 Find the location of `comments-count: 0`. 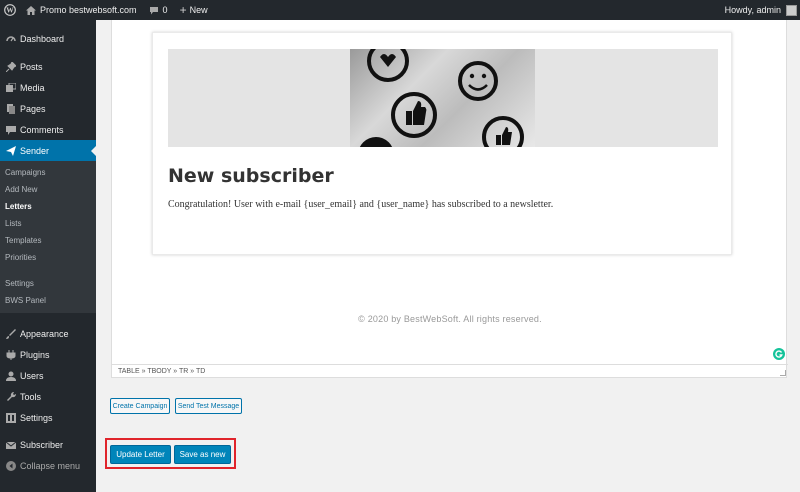

comments-count: 0 is located at coordinates (165, 10).